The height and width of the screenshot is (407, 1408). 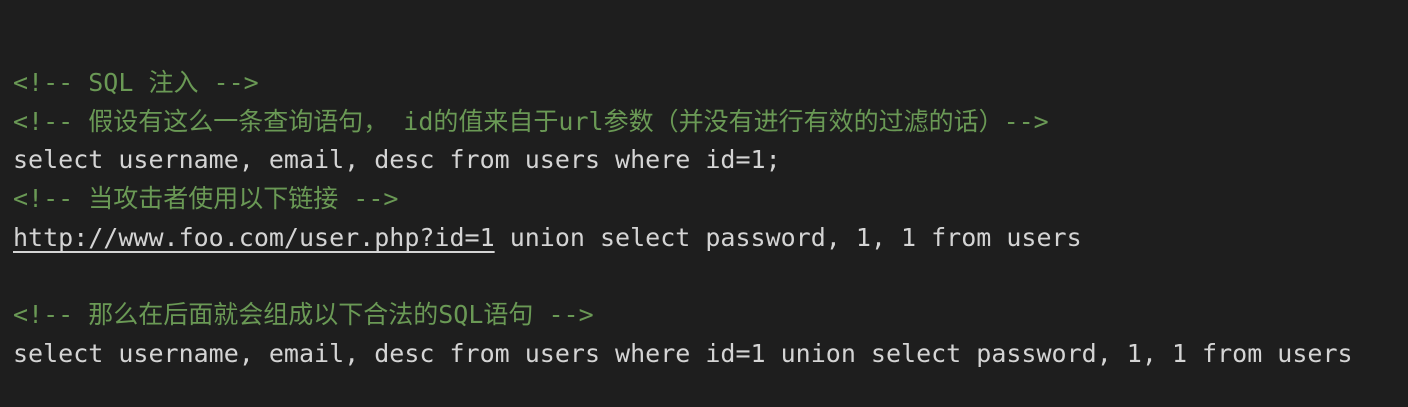 What do you see at coordinates (788, 237) in the screenshot?
I see `injection-payload: union select password, 1, 1 from users` at bounding box center [788, 237].